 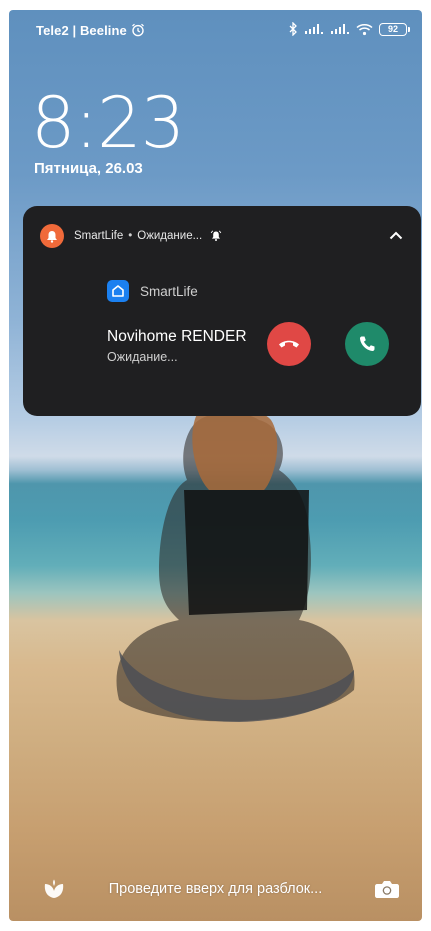 I want to click on app-row: SmartLife, so click(x=152, y=291).